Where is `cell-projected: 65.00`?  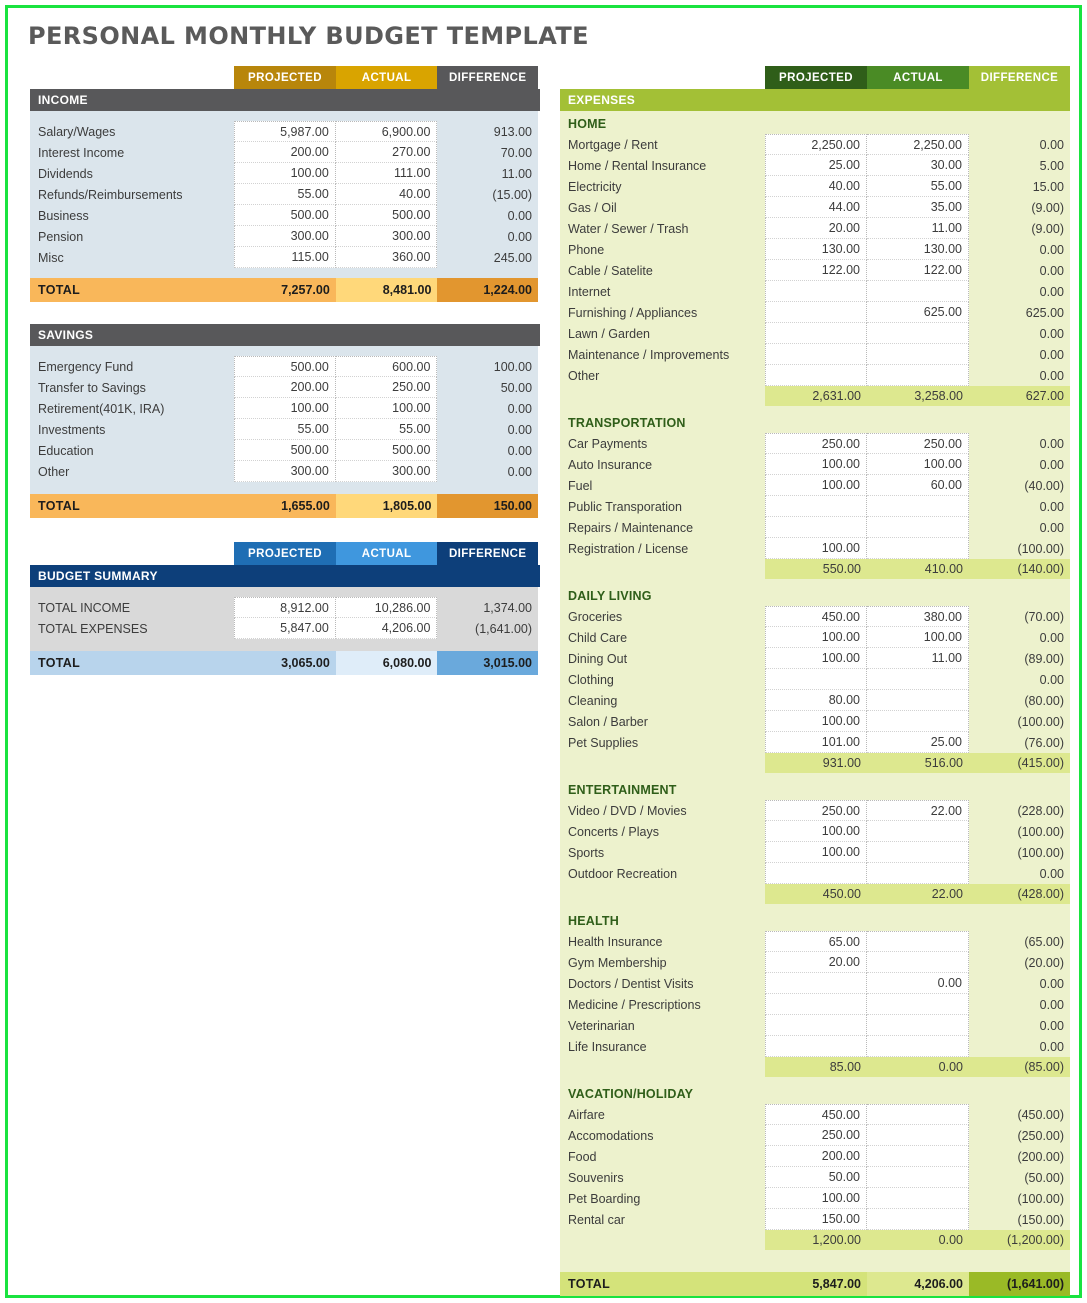 cell-projected: 65.00 is located at coordinates (816, 941).